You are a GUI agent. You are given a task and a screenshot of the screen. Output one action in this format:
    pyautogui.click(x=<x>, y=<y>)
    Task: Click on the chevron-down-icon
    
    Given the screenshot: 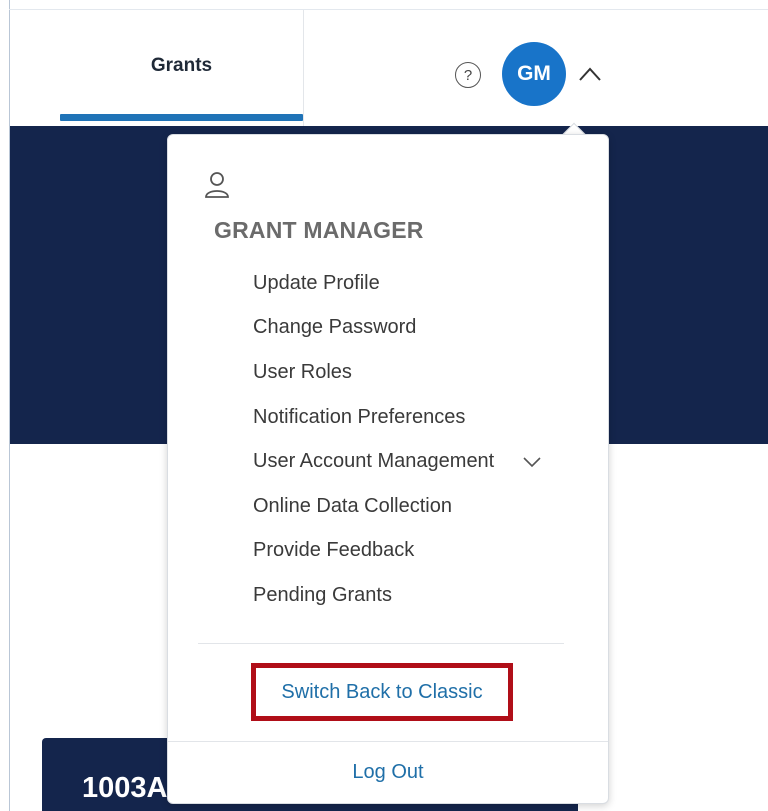 What is the action you would take?
    pyautogui.click(x=532, y=462)
    